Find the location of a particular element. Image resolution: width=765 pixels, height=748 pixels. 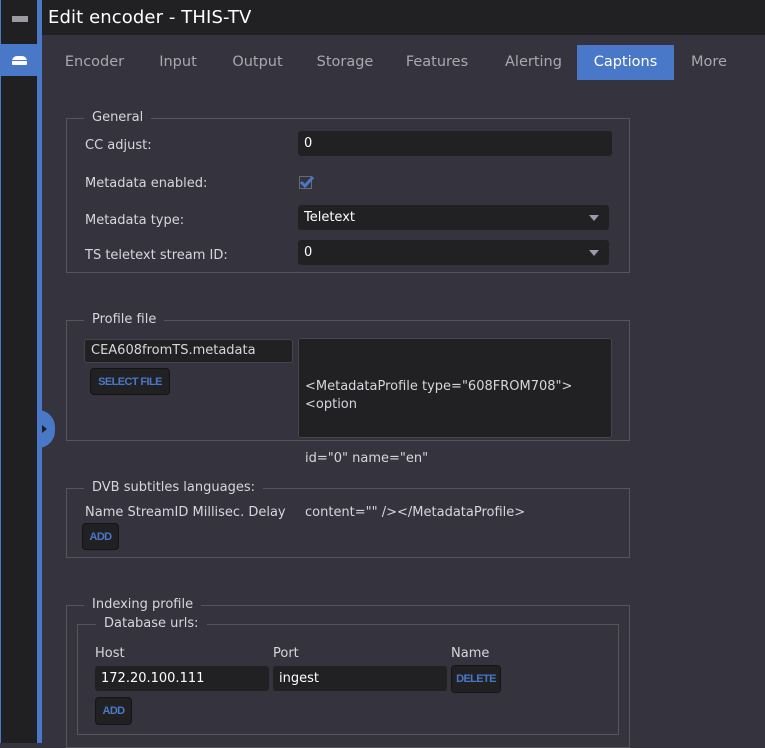

dvb-subtitles-columns: Name StreamID Millisec. Delay is located at coordinates (185, 512).